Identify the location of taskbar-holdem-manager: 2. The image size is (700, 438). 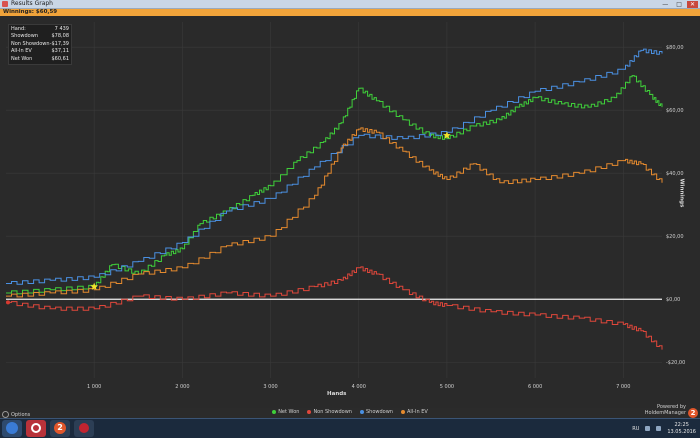
(60, 428).